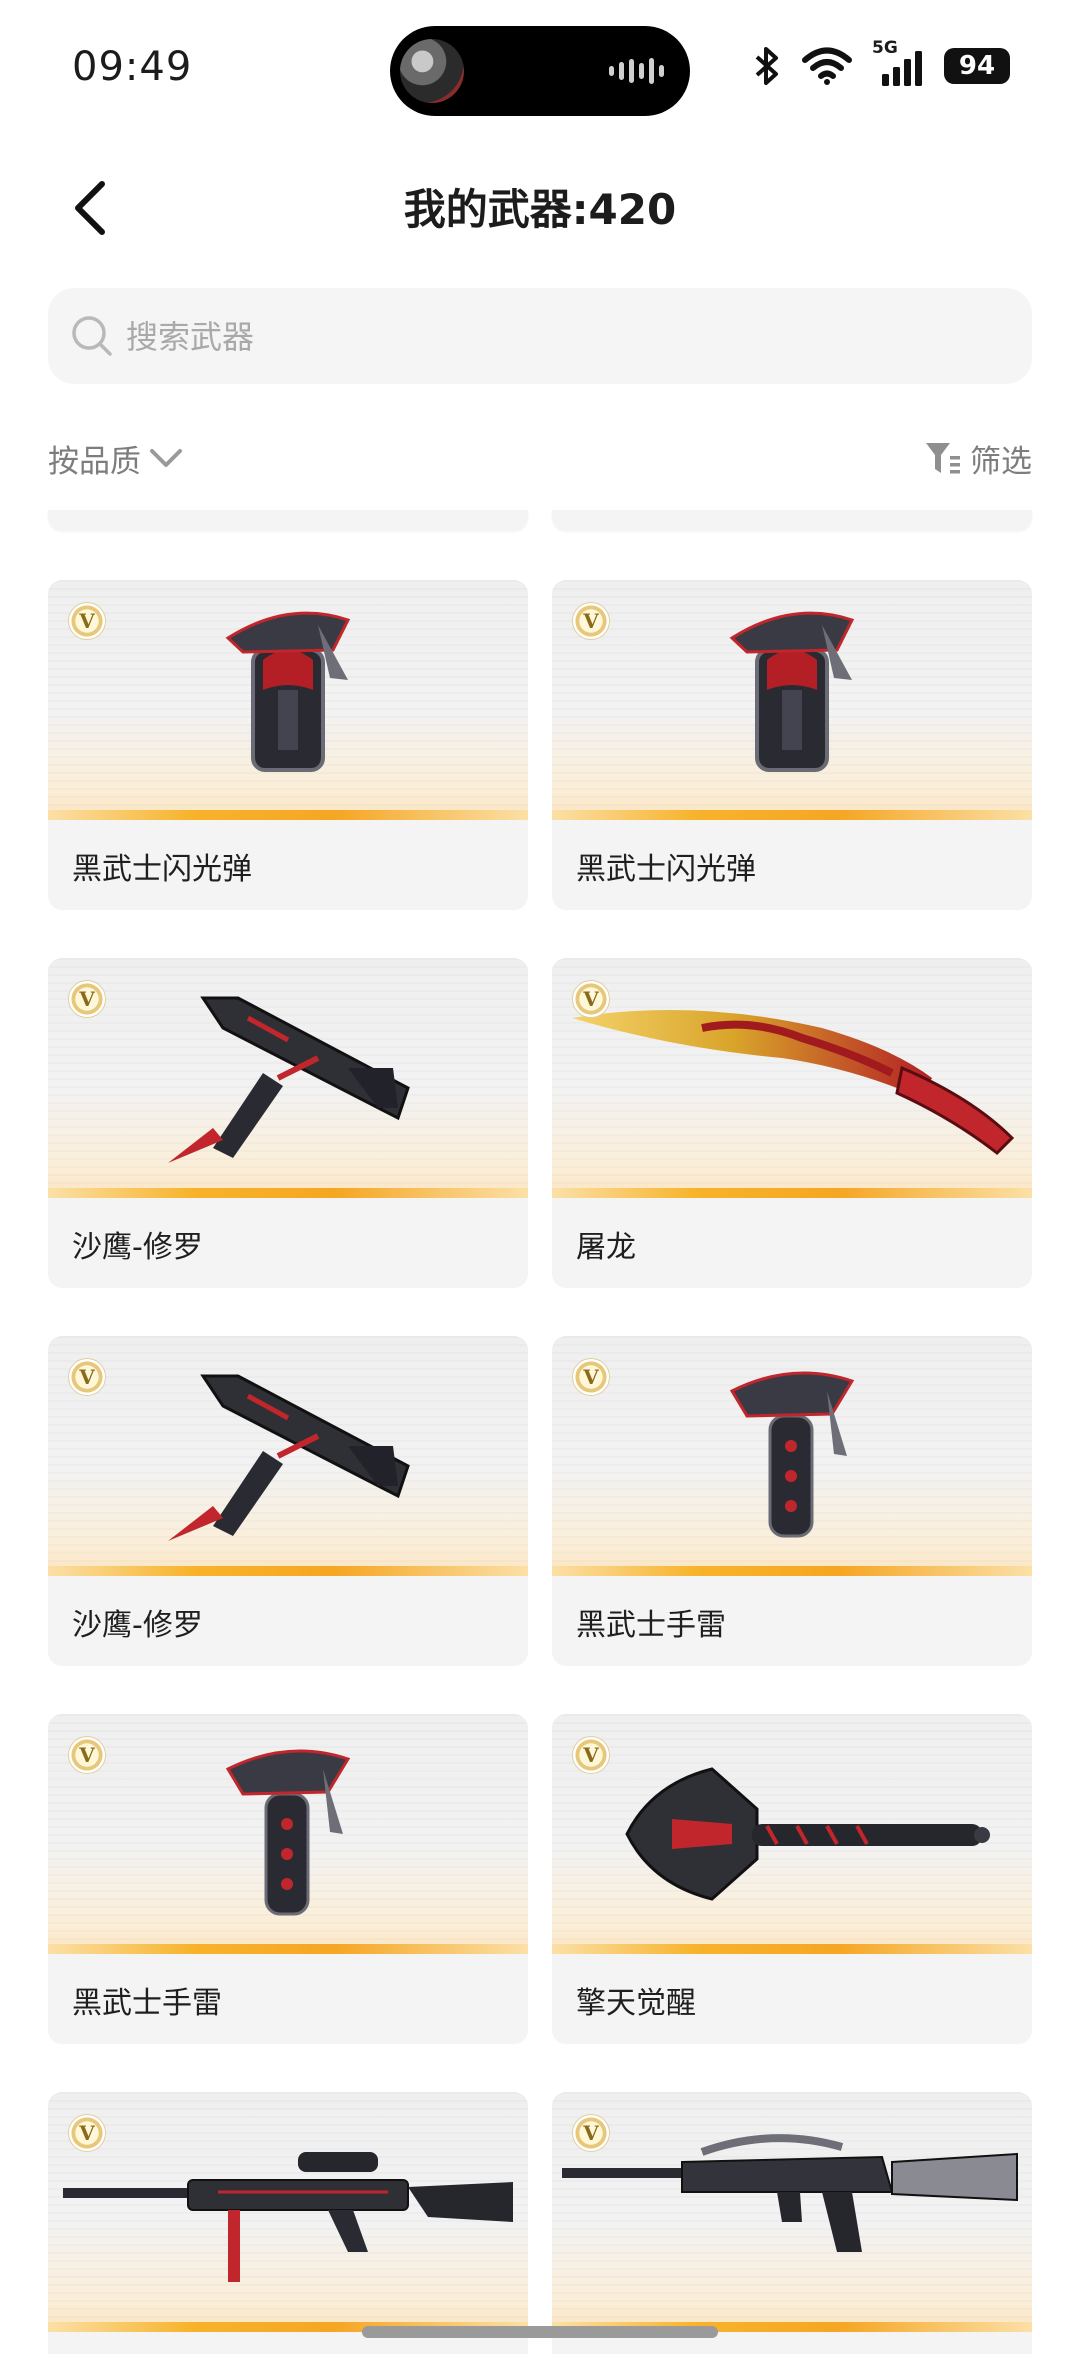  I want to click on search-bar, so click(540, 337).